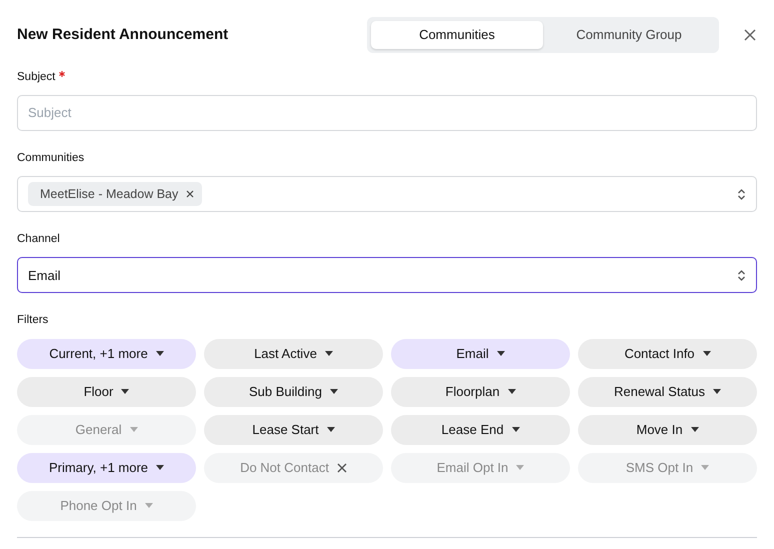  I want to click on filter-button: Email, so click(480, 353).